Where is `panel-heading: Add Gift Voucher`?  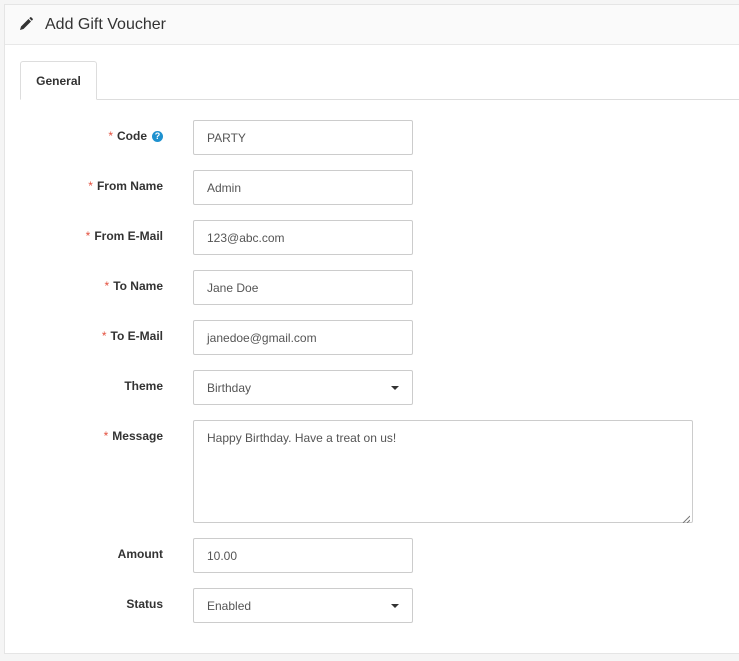
panel-heading: Add Gift Voucher is located at coordinates (372, 25).